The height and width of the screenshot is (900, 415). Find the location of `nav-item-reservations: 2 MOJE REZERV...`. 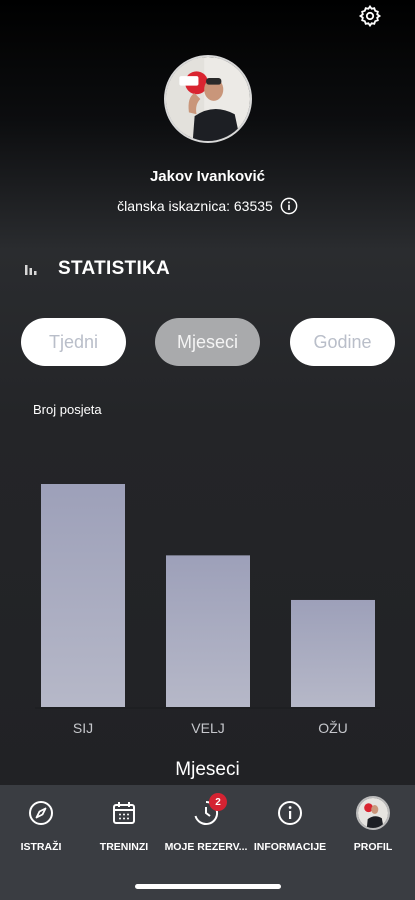

nav-item-reservations: 2 MOJE REZERV... is located at coordinates (206, 823).